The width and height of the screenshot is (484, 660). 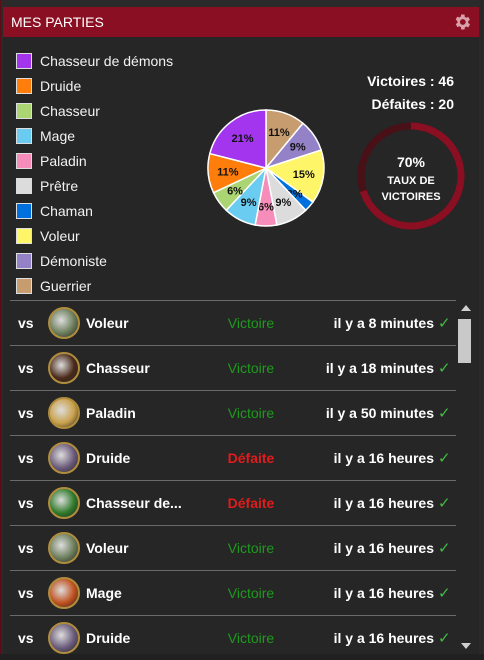 I want to click on winrate-label-1: TAUX DE, so click(x=411, y=181).